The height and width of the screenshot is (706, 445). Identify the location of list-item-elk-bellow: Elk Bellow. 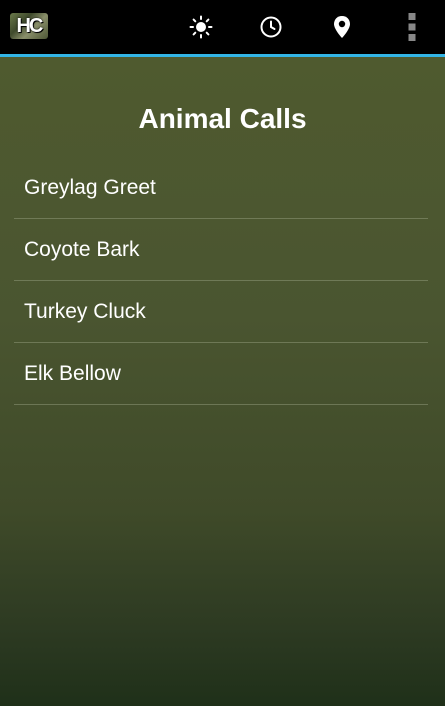
(221, 374).